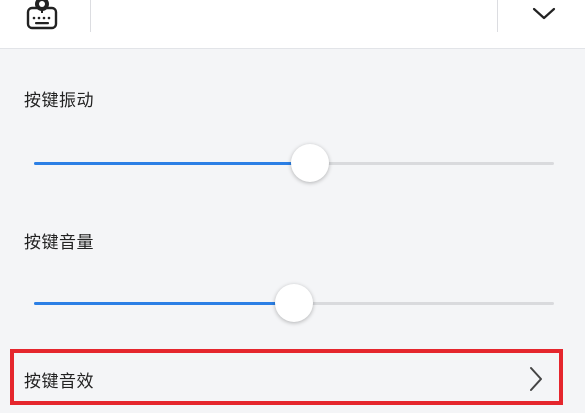 Image resolution: width=585 pixels, height=413 pixels. I want to click on sound-effect-label: 按键音效, so click(59, 382).